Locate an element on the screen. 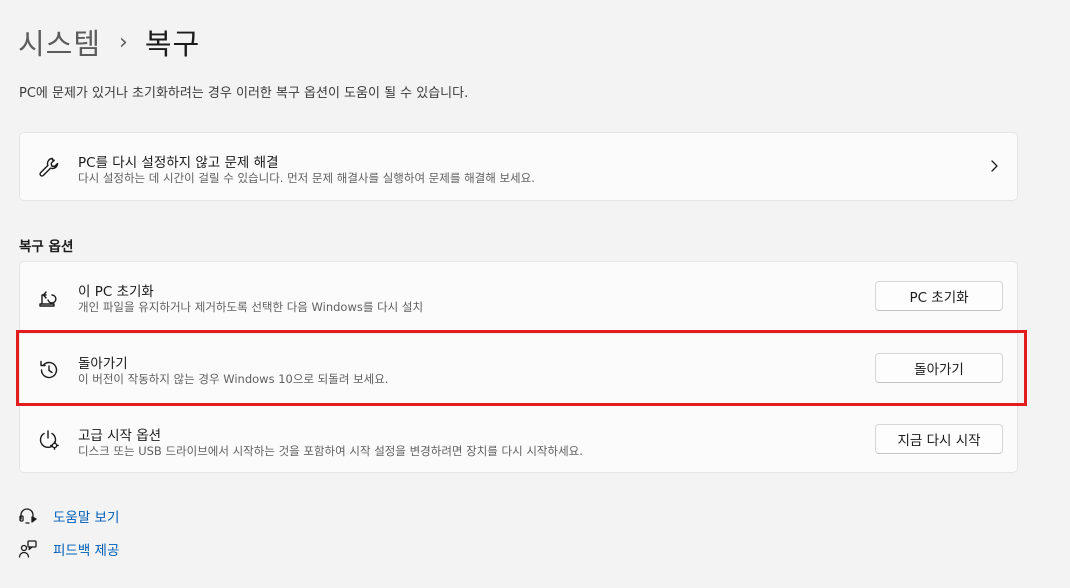 Image resolution: width=1070 pixels, height=588 pixels. go-back-button: 돌아가기 is located at coordinates (939, 368).